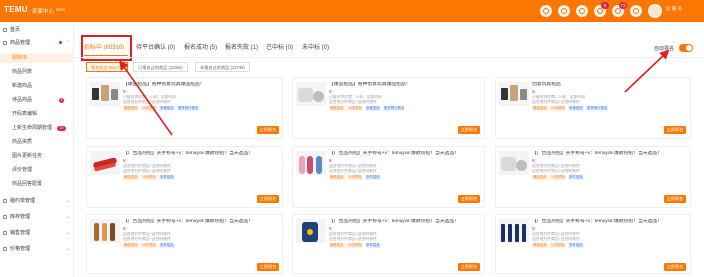  I want to click on sidebar-item-bidding: 招标中, so click(37, 58).